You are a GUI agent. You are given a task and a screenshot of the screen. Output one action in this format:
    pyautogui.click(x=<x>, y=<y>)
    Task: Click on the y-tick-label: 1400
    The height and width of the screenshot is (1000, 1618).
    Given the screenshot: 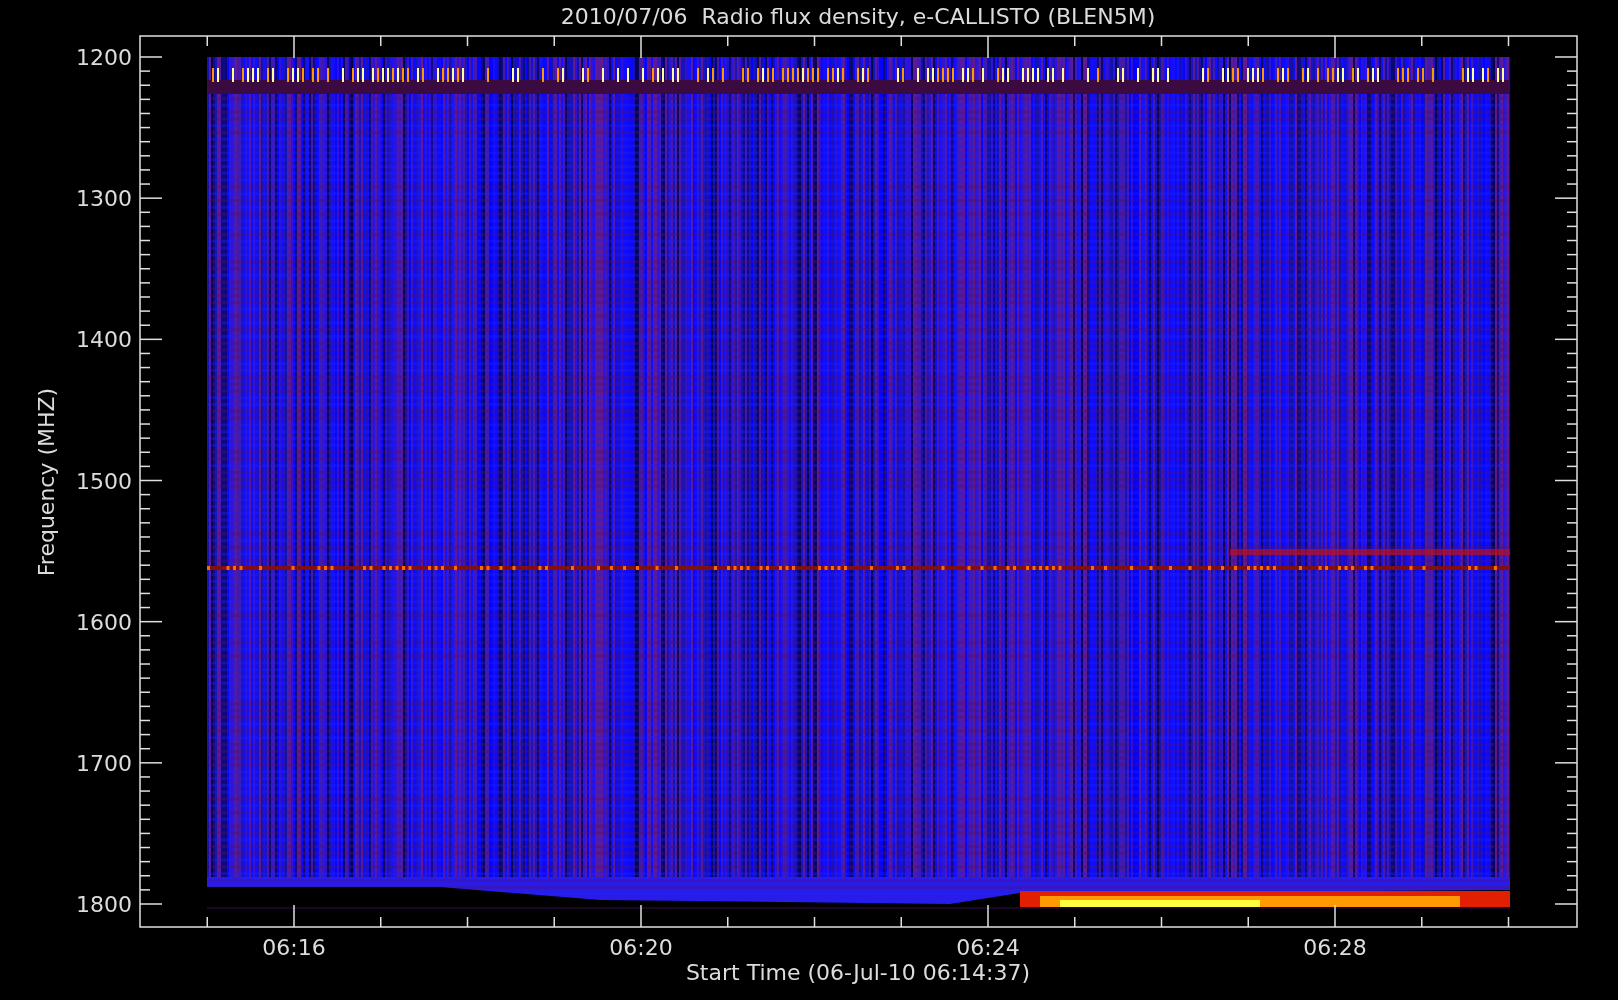 What is the action you would take?
    pyautogui.click(x=104, y=340)
    